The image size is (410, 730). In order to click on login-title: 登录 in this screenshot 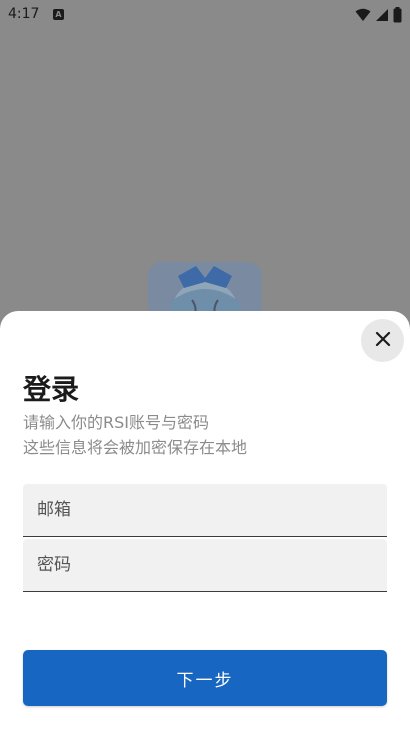, I will do `click(51, 389)`.